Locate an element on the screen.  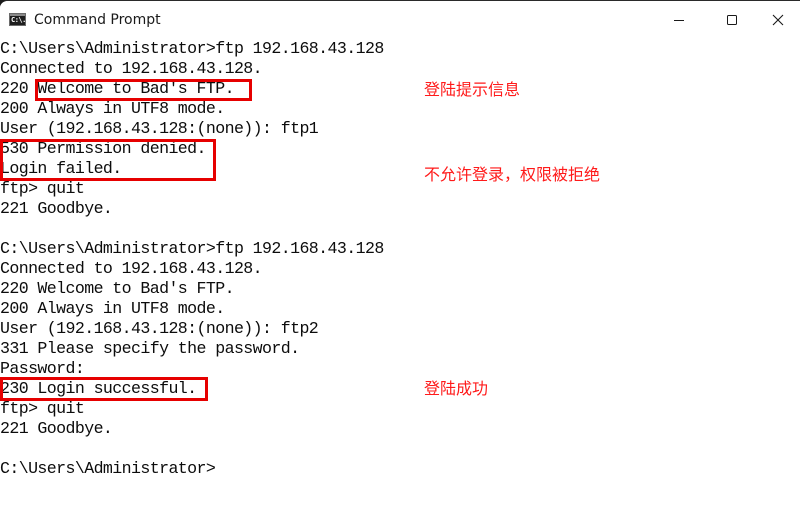
note-login-denied: 不允许登录，权限被拒绝 is located at coordinates (512, 174).